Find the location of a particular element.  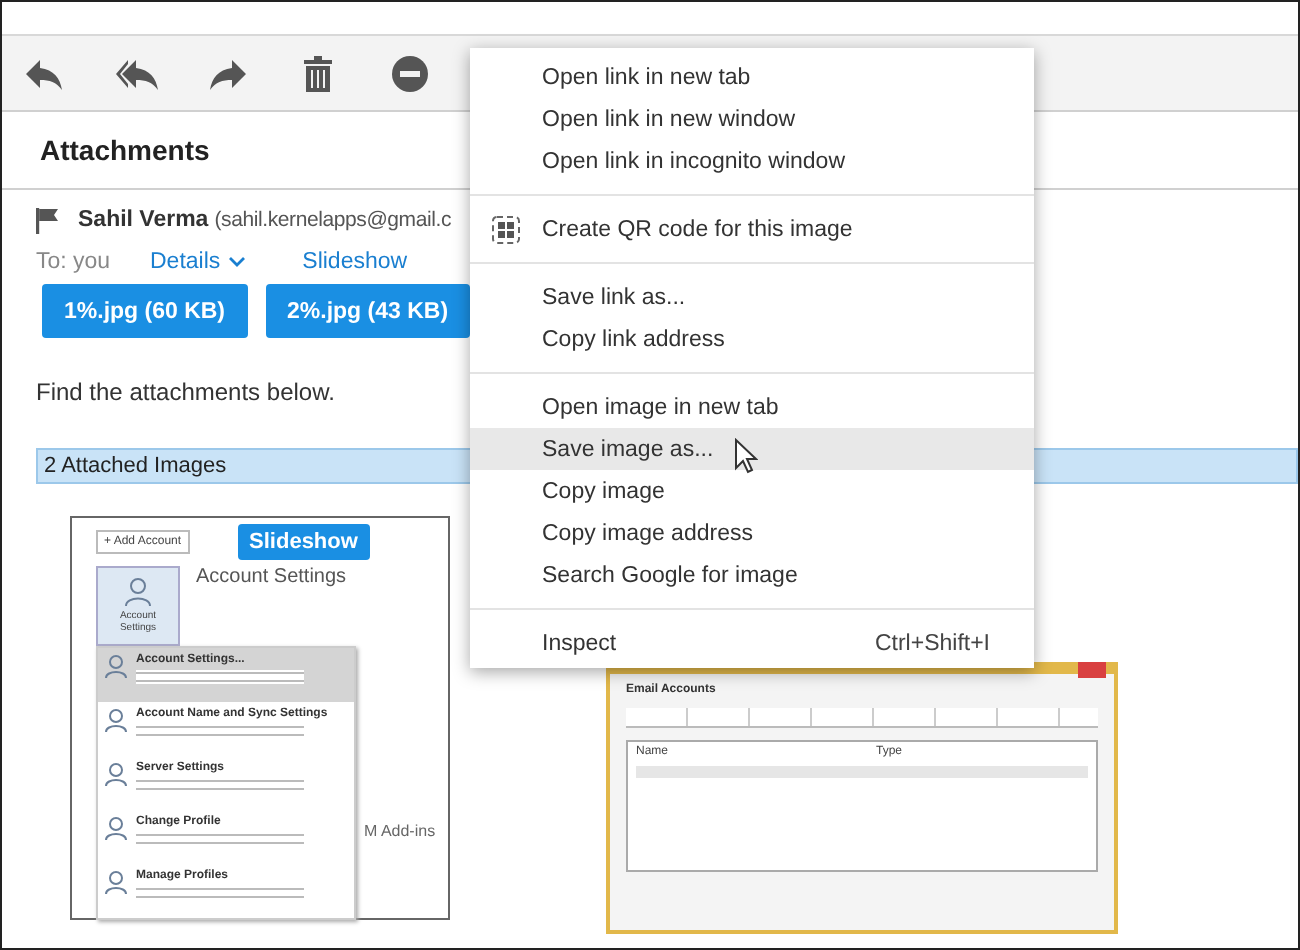

mouse-cursor-icon is located at coordinates (746, 456).